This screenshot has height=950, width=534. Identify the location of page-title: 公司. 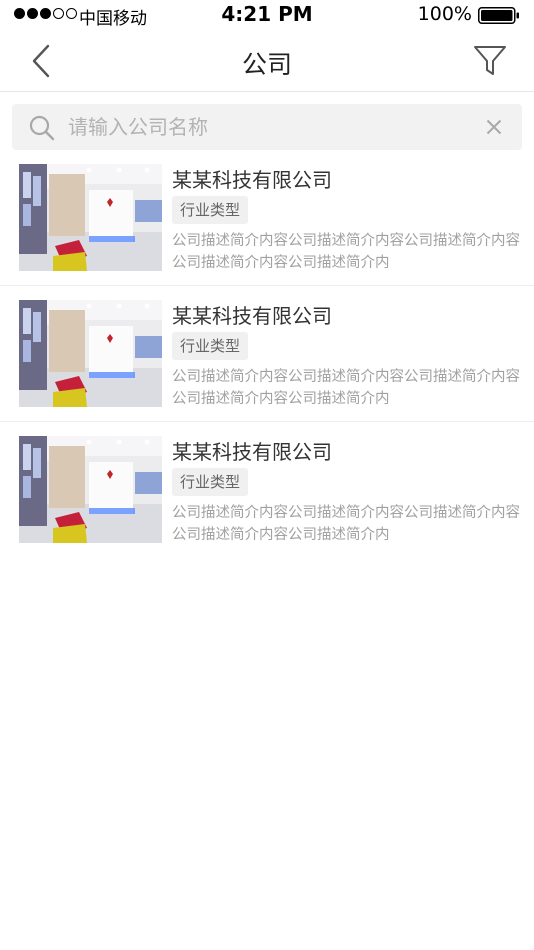
(266, 64).